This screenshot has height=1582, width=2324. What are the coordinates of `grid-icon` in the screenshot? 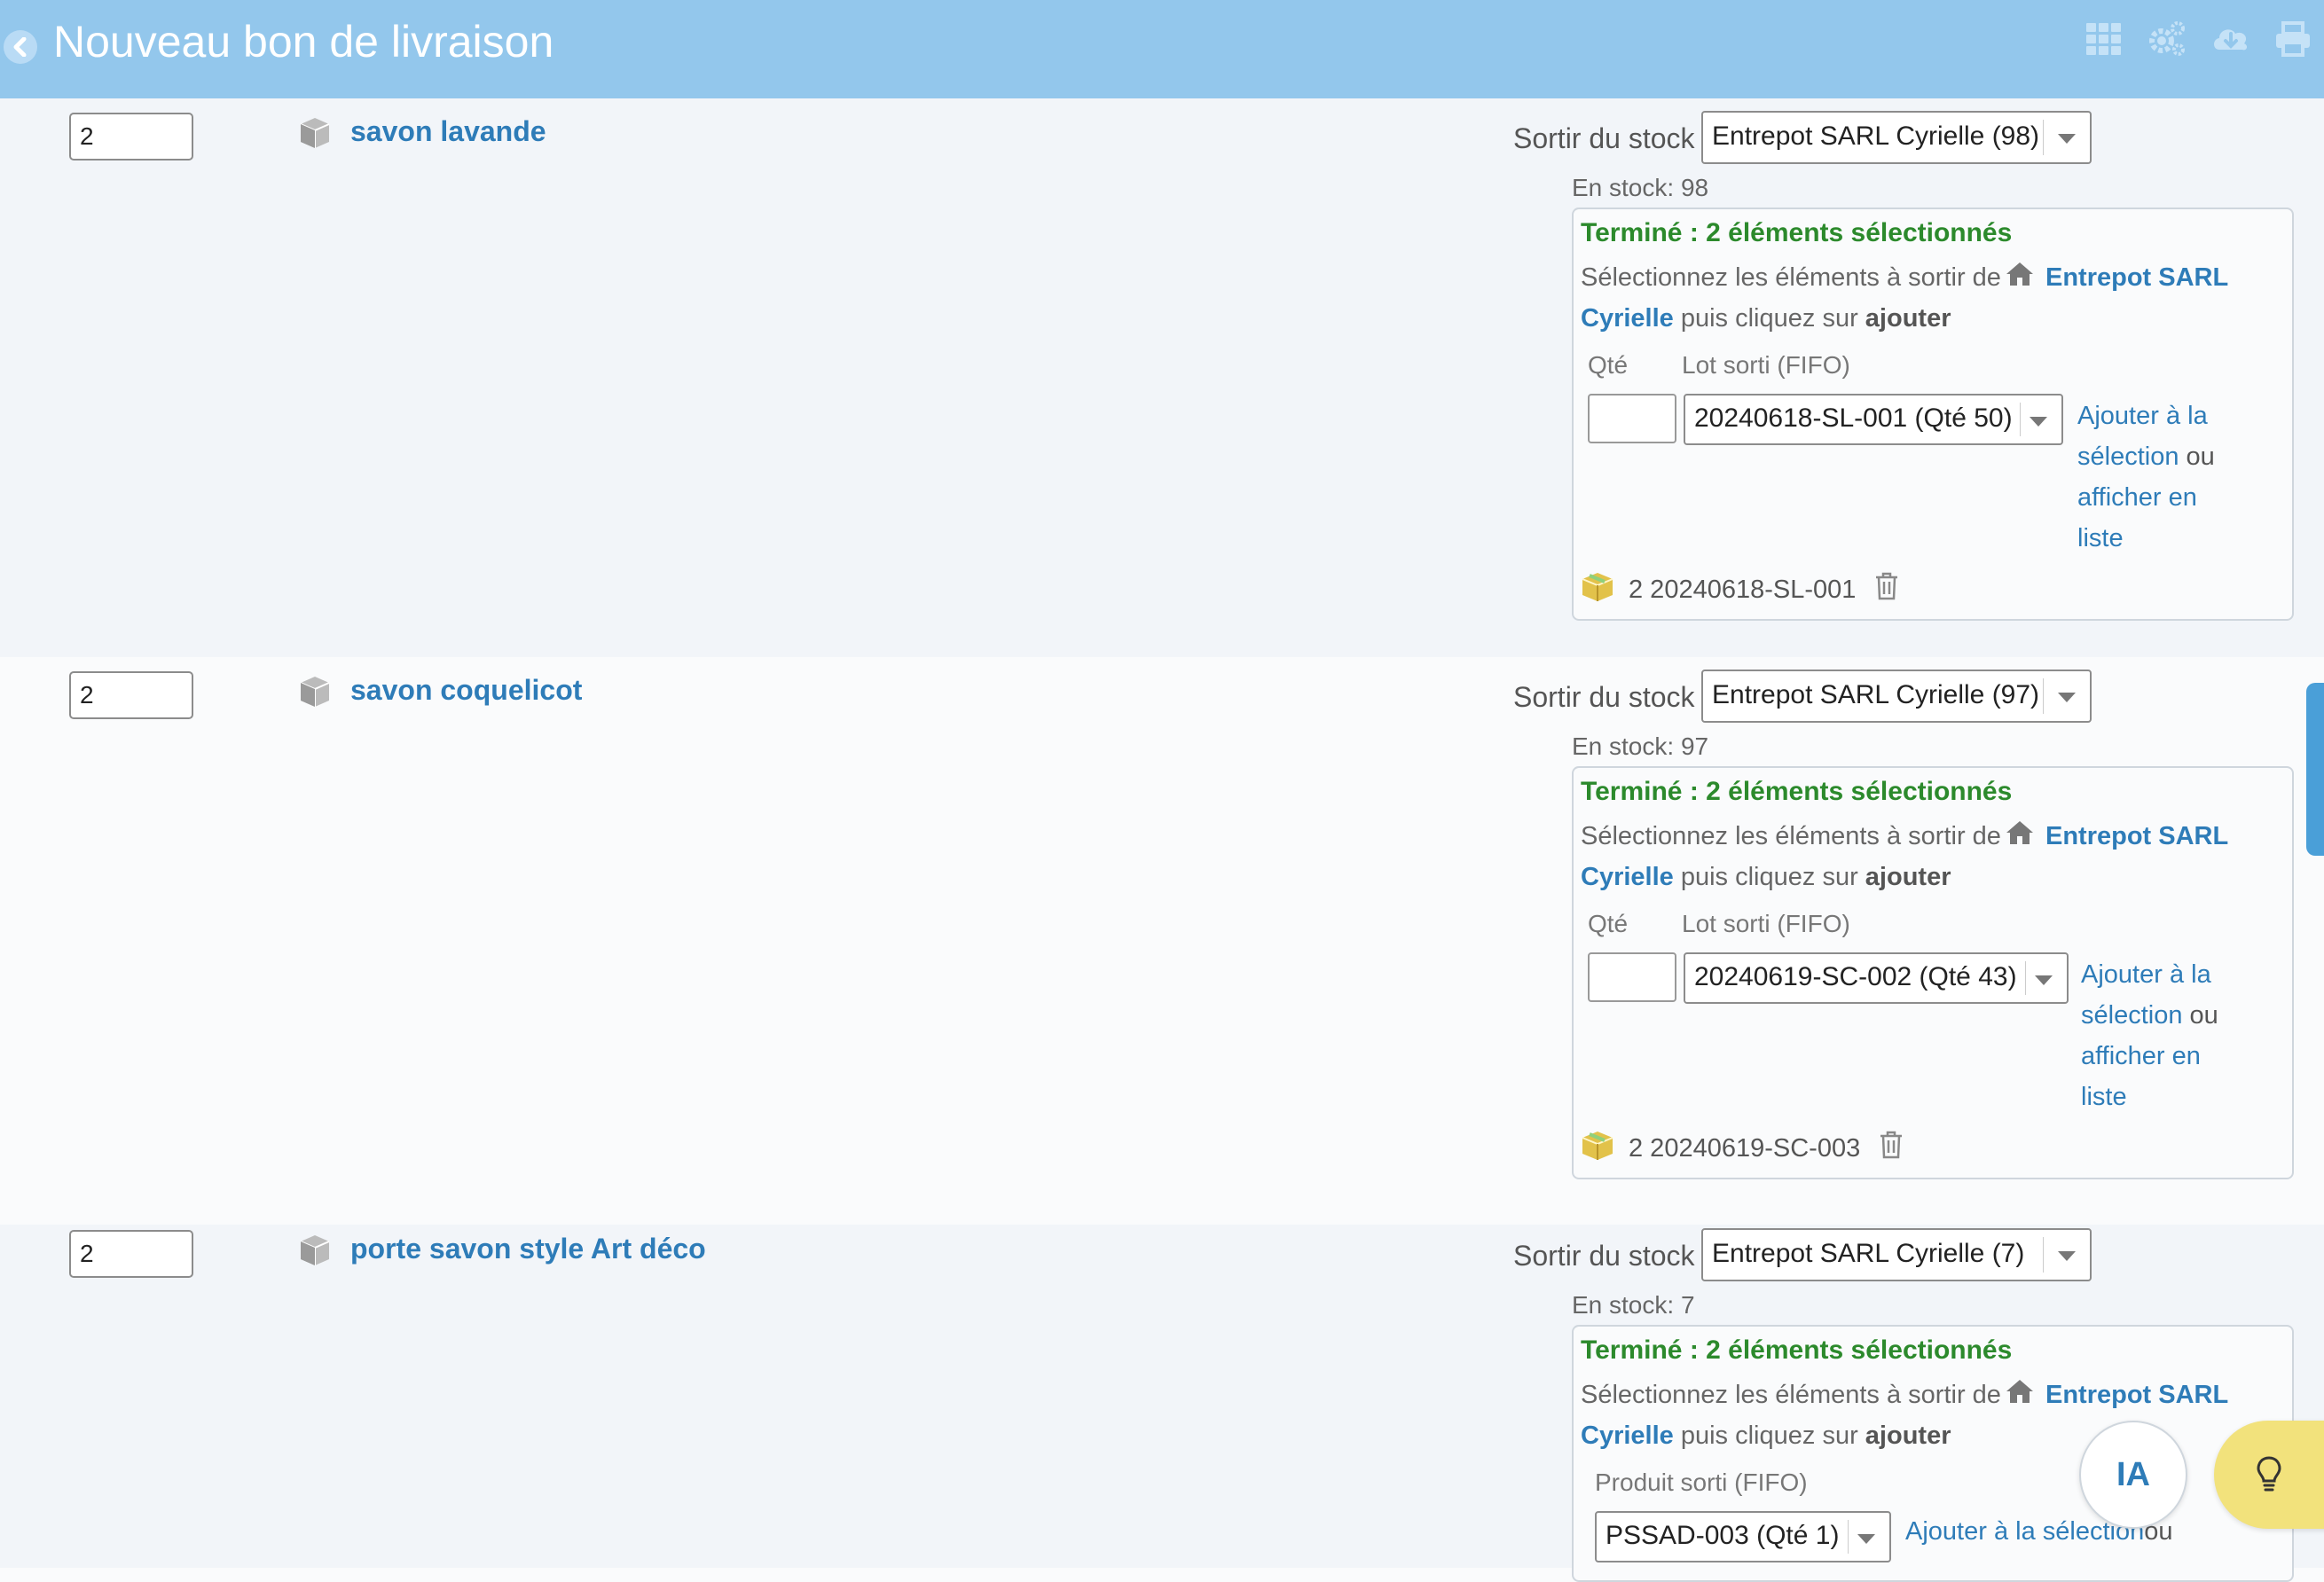 It's located at (2104, 39).